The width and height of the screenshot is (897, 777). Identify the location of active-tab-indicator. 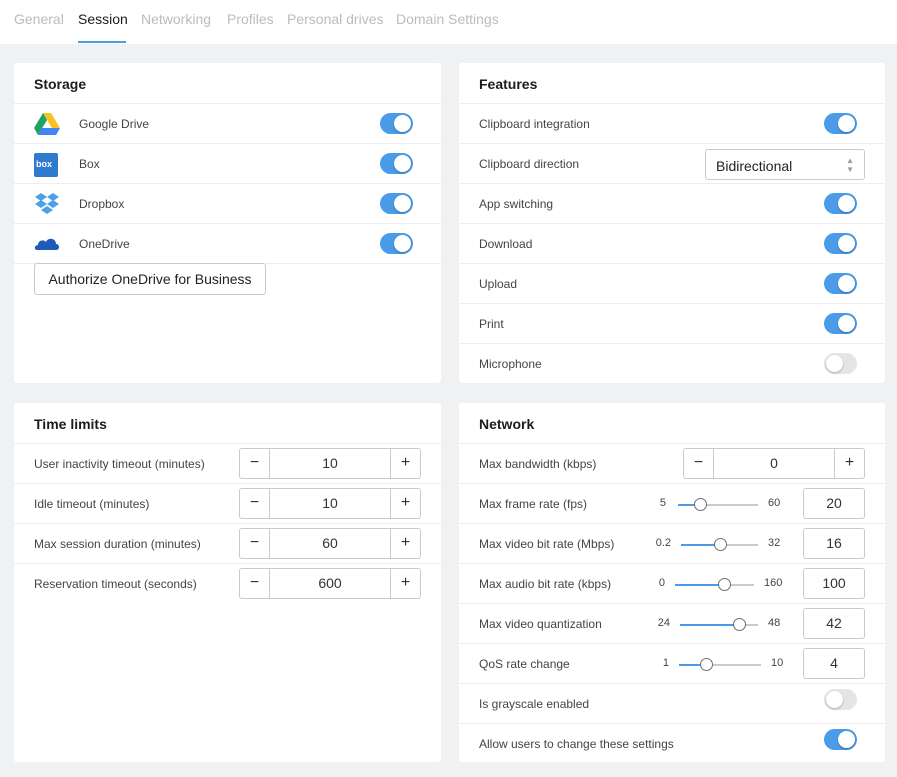
(102, 42).